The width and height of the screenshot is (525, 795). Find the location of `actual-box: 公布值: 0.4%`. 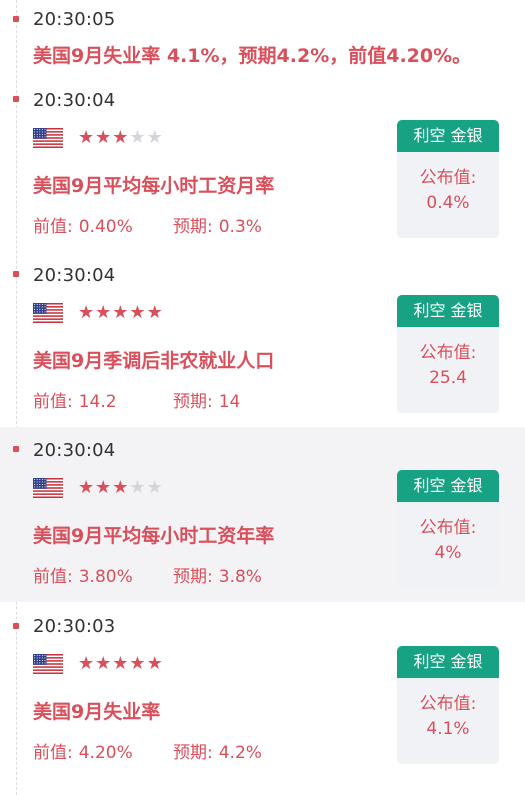

actual-box: 公布值: 0.4% is located at coordinates (448, 195).